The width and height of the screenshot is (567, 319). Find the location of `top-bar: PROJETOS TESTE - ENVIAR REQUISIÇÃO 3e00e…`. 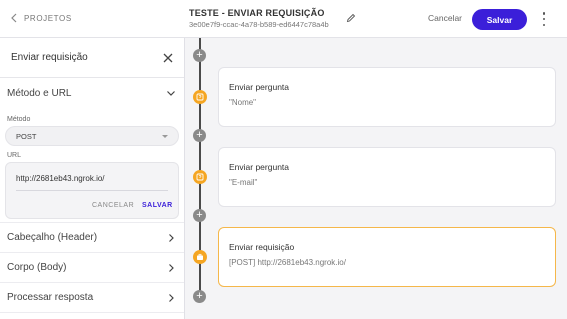

top-bar: PROJETOS TESTE - ENVIAR REQUISIÇÃO 3e00e… is located at coordinates (283, 19).